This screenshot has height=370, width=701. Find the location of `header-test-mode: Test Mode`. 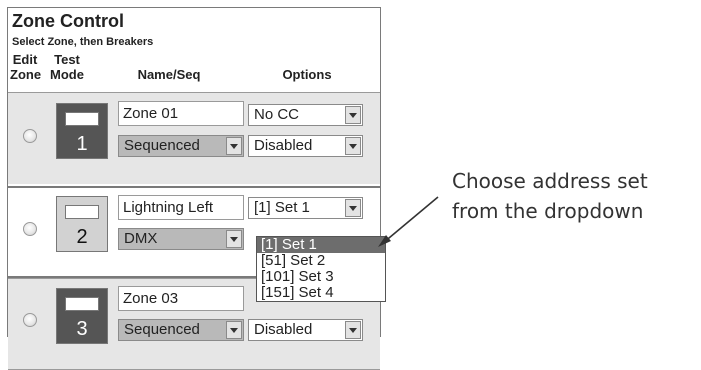

header-test-mode: Test Mode is located at coordinates (67, 67).